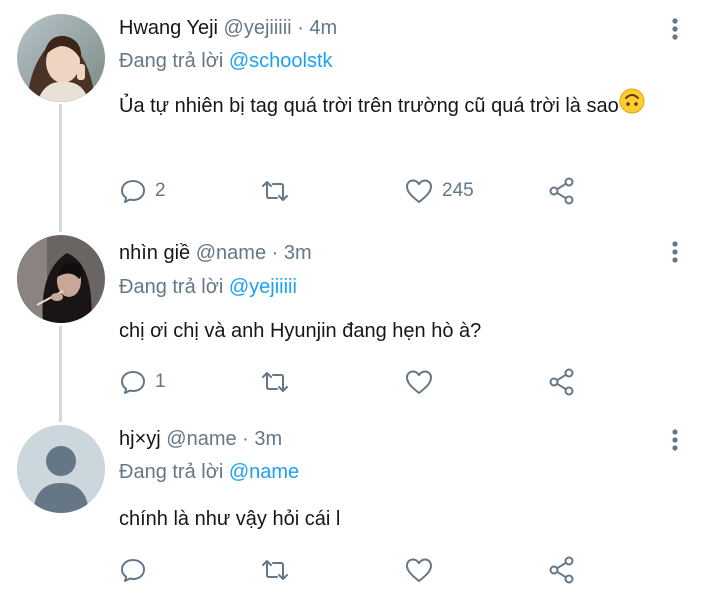  What do you see at coordinates (140, 439) in the screenshot?
I see `display-name: hj×yj` at bounding box center [140, 439].